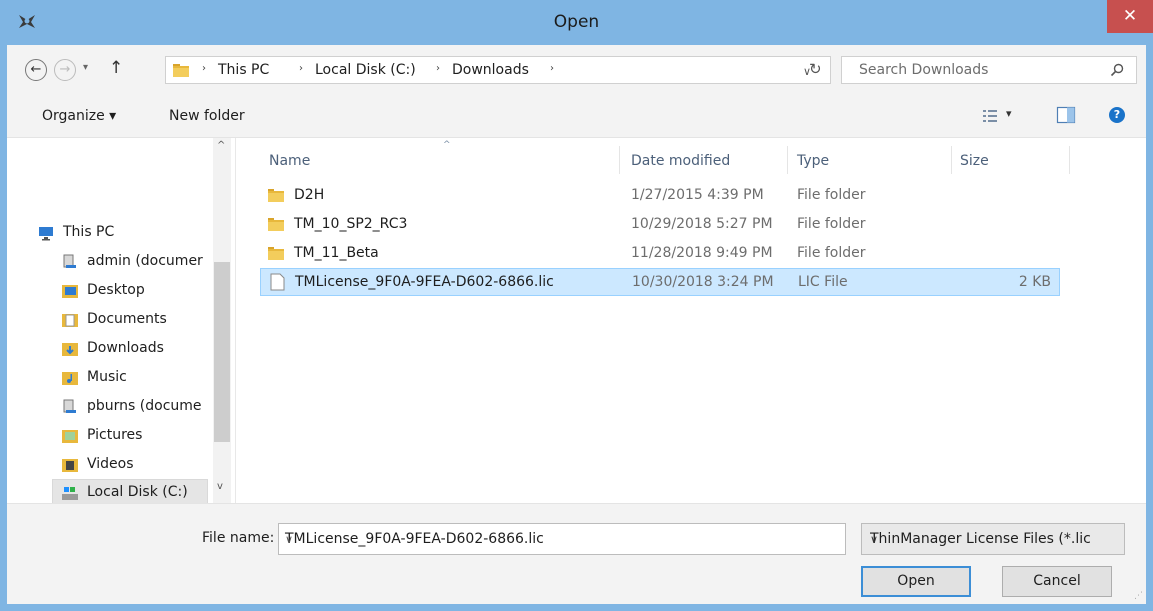 This screenshot has width=1153, height=611. Describe the element at coordinates (137, 378) in the screenshot. I see `nav-item-music: Music` at that location.